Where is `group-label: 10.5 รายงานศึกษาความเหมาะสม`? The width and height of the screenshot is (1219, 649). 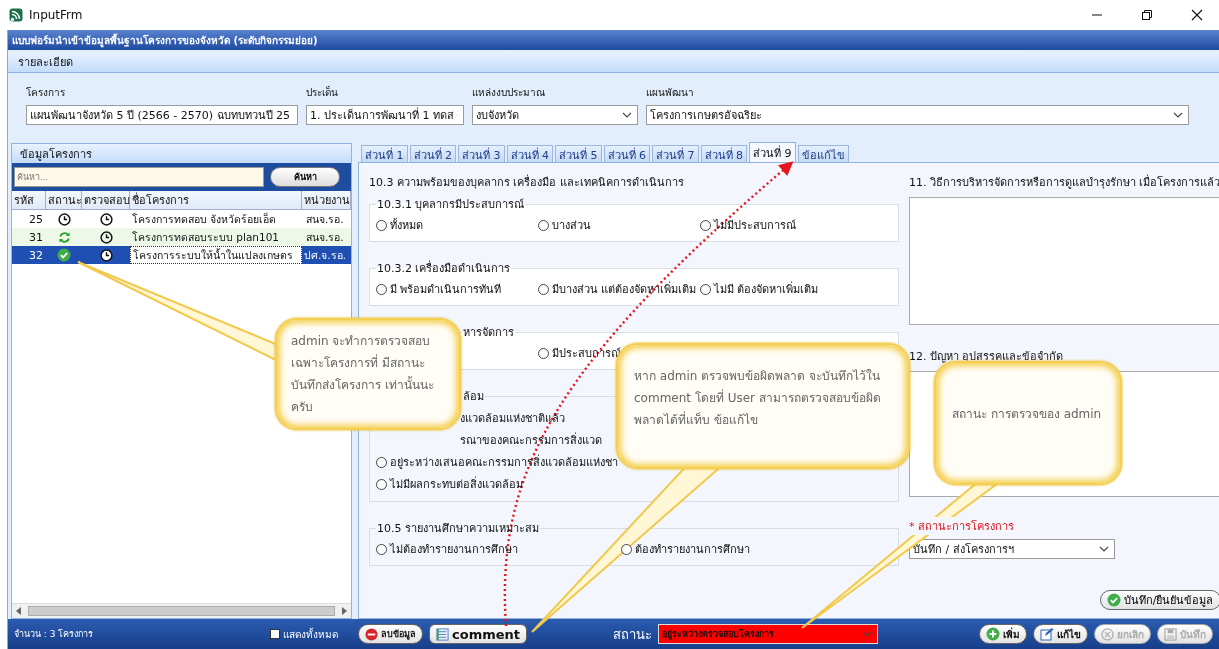 group-label: 10.5 รายงานศึกษาความเหมาะสม is located at coordinates (458, 529).